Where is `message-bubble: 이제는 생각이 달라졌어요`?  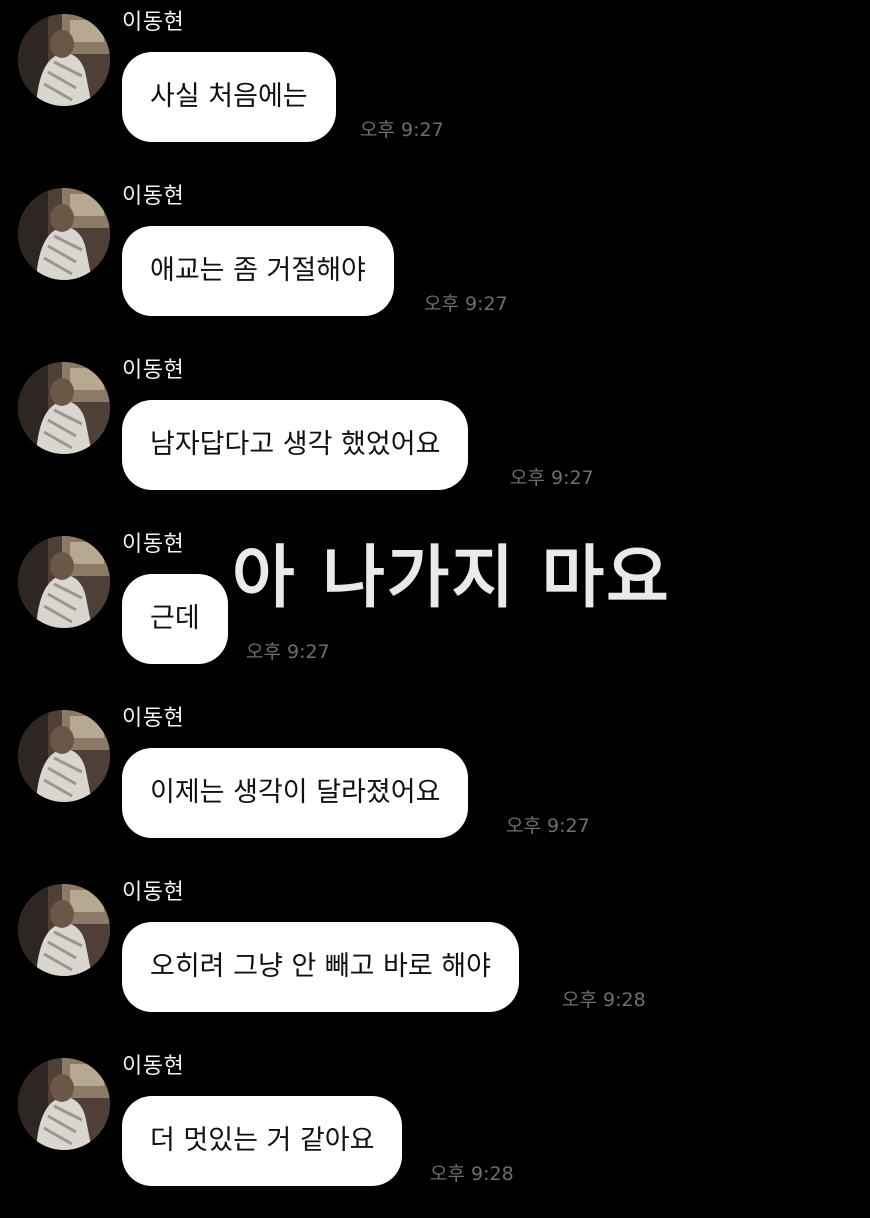
message-bubble: 이제는 생각이 달라졌어요 is located at coordinates (295, 793).